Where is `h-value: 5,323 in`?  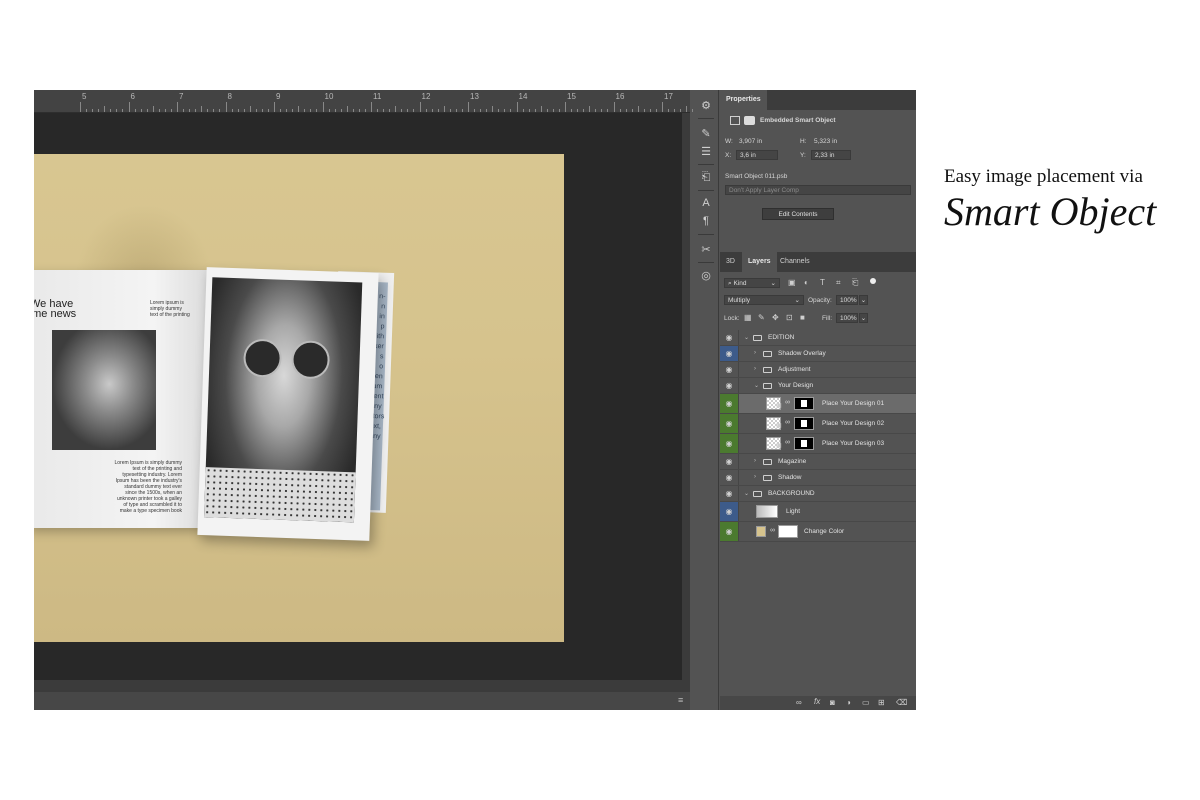 h-value: 5,323 in is located at coordinates (825, 141).